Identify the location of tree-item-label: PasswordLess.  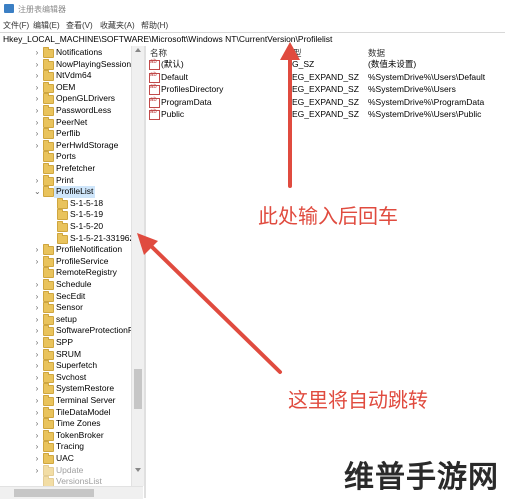
(84, 110).